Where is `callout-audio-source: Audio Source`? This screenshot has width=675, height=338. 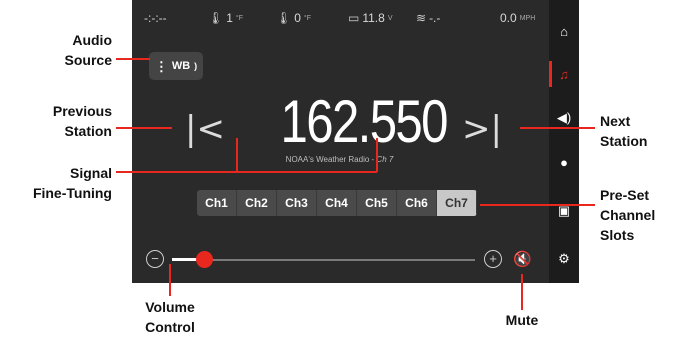
callout-audio-source: Audio Source is located at coordinates (88, 50).